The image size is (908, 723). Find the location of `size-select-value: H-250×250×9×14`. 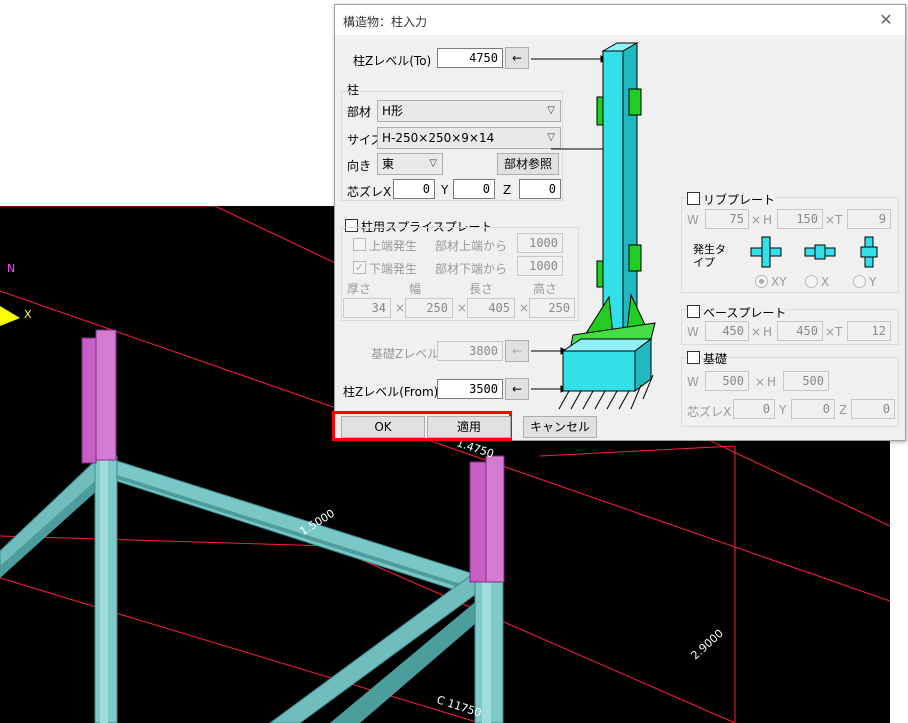

size-select-value: H-250×250×9×14 is located at coordinates (438, 138).